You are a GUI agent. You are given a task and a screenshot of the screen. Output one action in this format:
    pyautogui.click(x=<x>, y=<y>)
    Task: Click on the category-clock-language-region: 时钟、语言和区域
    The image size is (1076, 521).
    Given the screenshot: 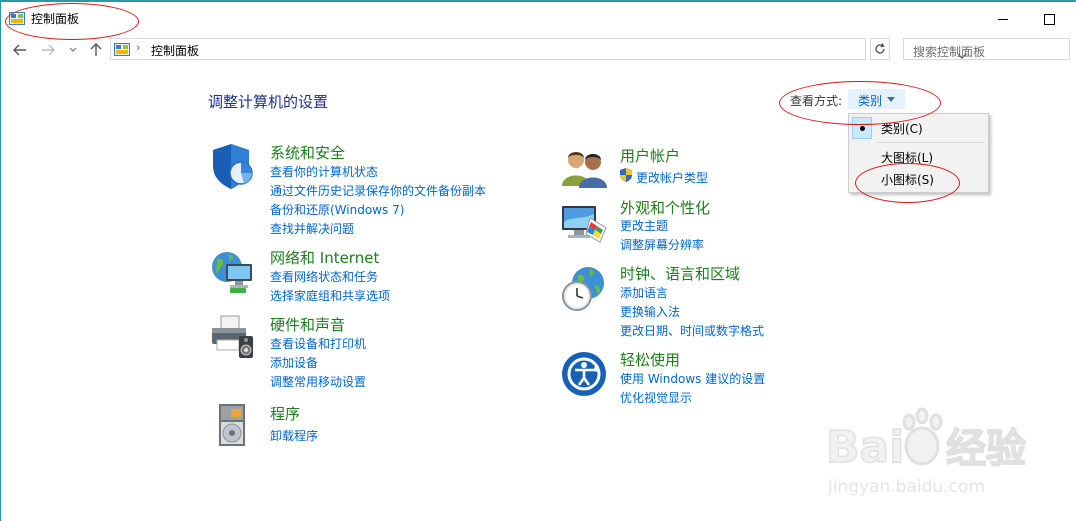 What is the action you would take?
    pyautogui.click(x=680, y=273)
    